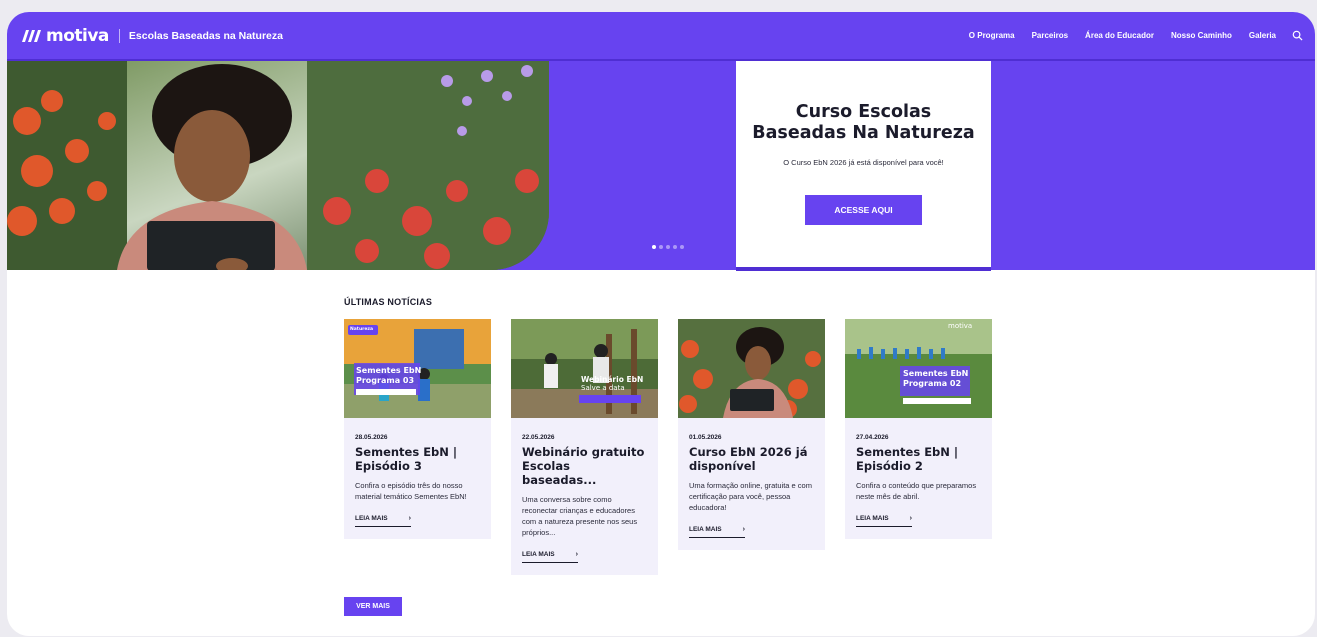  What do you see at coordinates (373, 606) in the screenshot?
I see `ver-mais-button: VER MAIS` at bounding box center [373, 606].